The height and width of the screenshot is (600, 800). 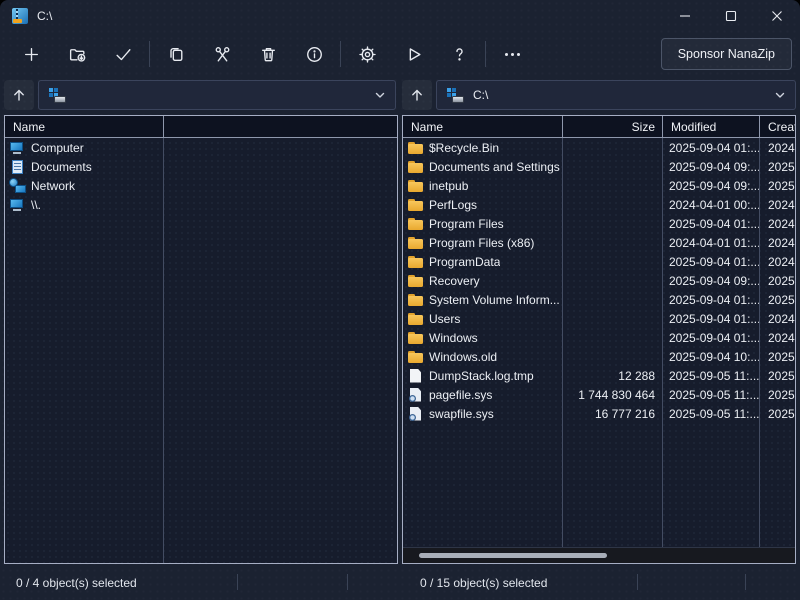 What do you see at coordinates (599, 261) in the screenshot?
I see `table-row: ProgramData 2025-09-04 01:... 2024-` at bounding box center [599, 261].